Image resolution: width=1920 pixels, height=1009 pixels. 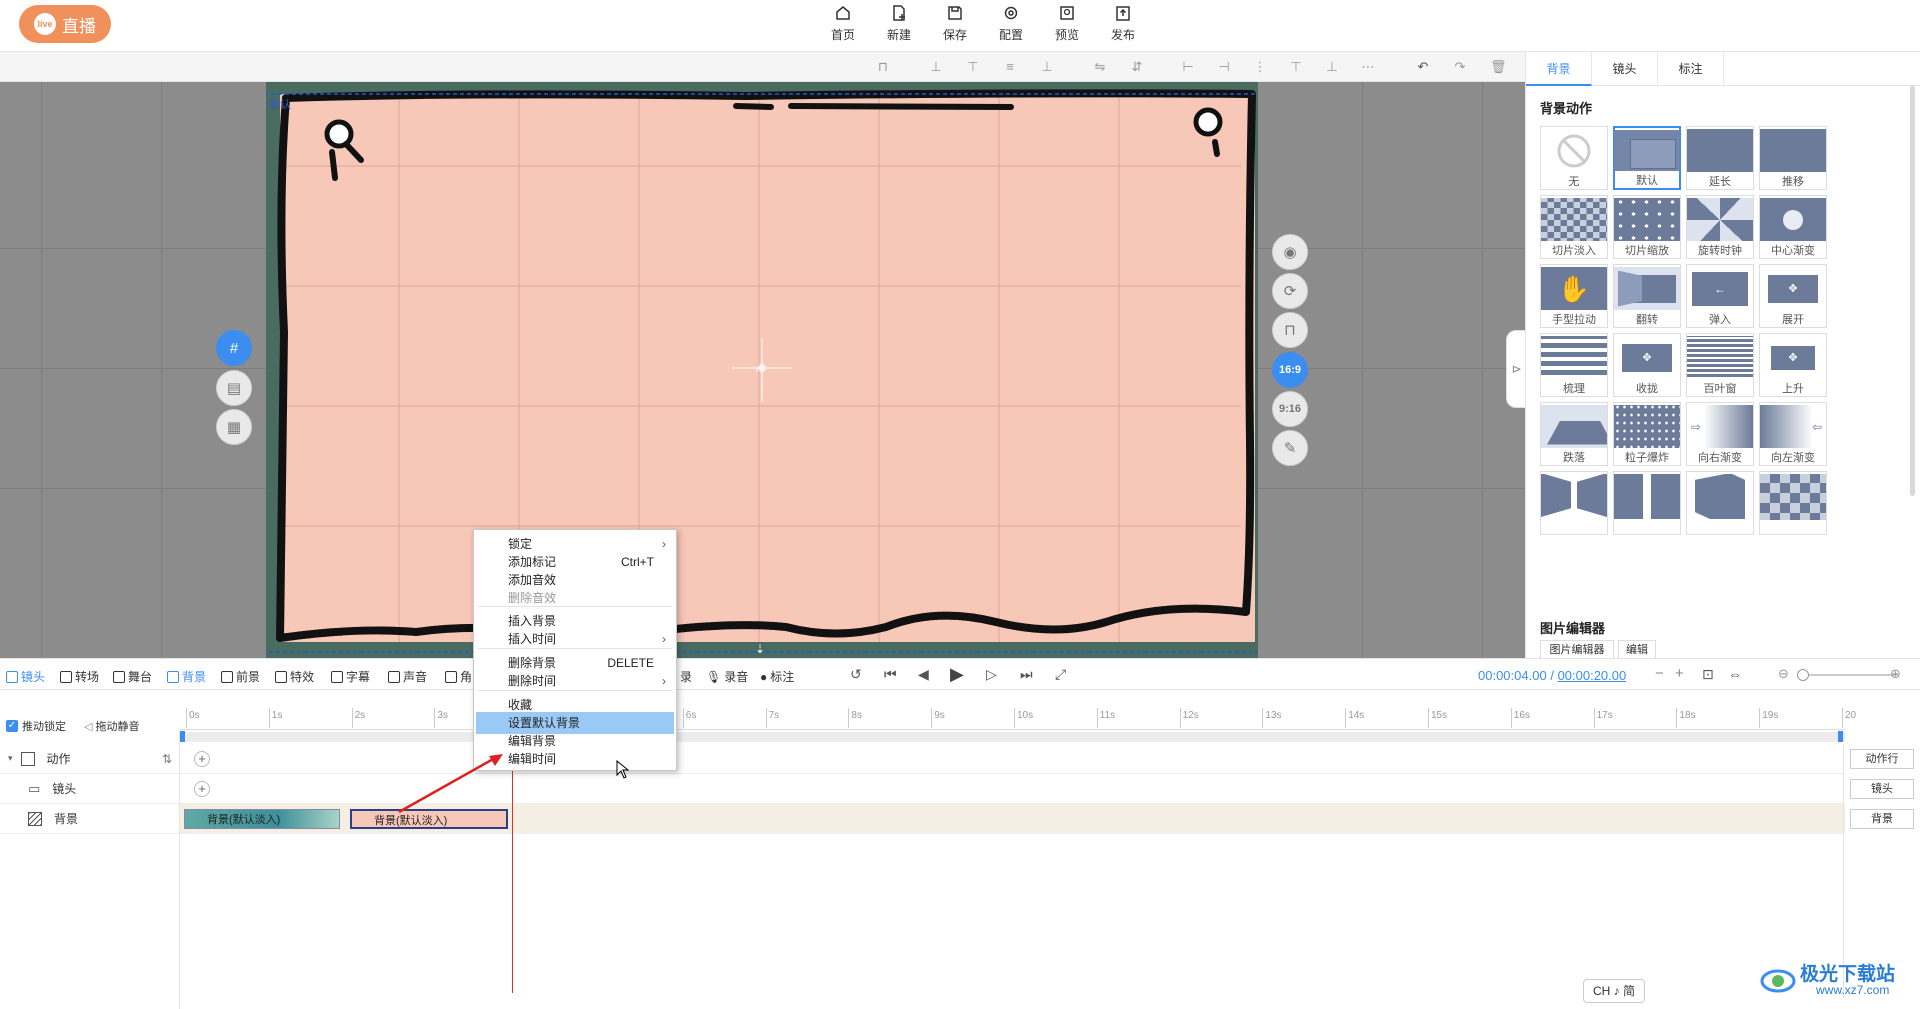 I want to click on edit-button: ✎, so click(x=1290, y=448).